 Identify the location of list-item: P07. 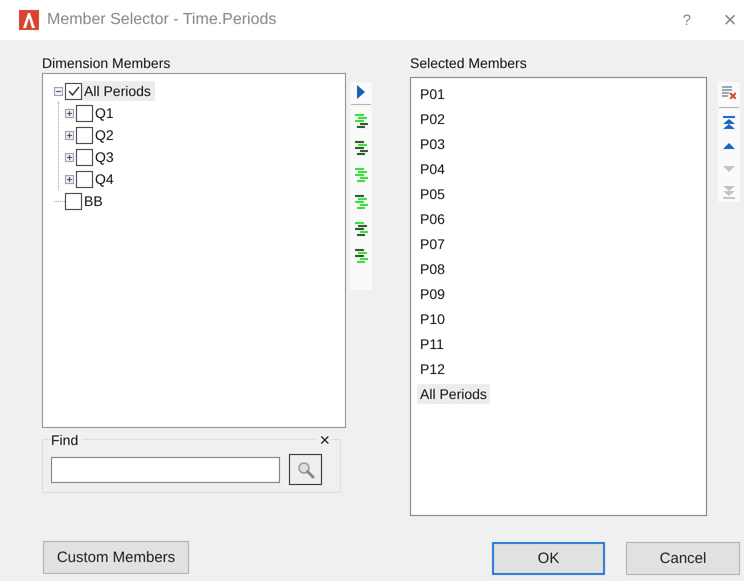
(432, 246).